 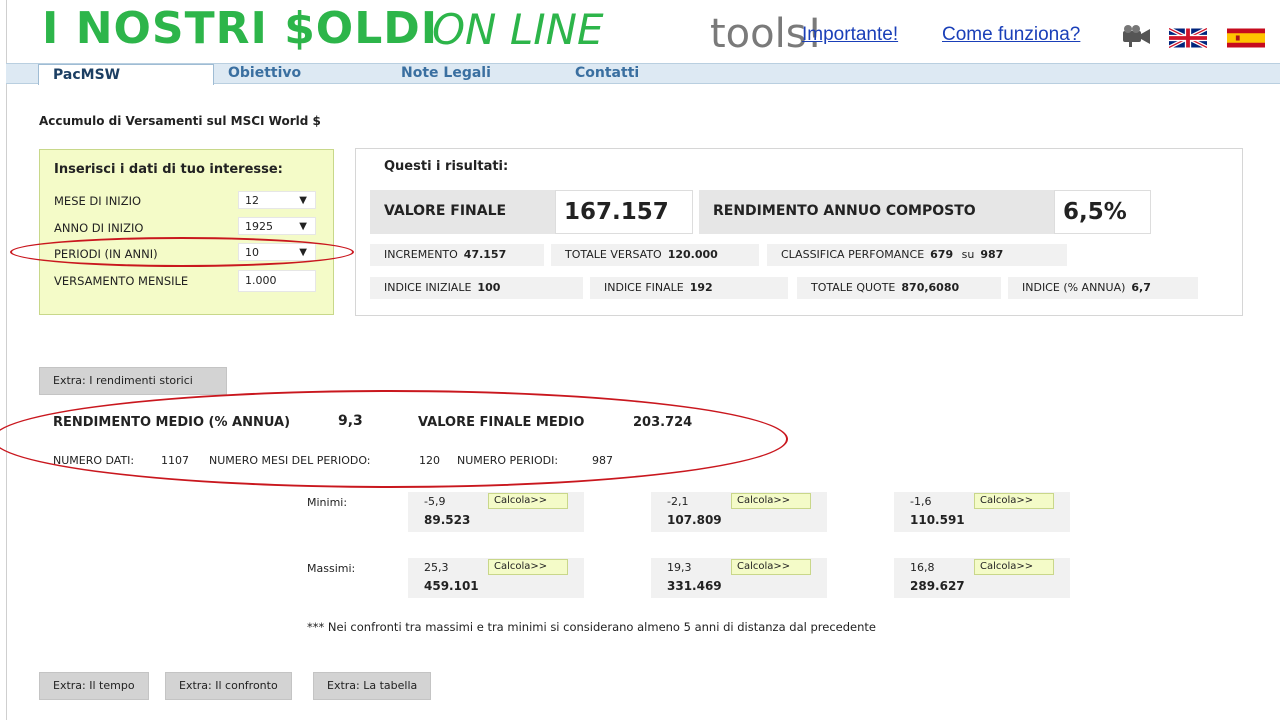 I want to click on indice-annua-stat: INDICE (% ANNUA) 6,7, so click(x=1103, y=288).